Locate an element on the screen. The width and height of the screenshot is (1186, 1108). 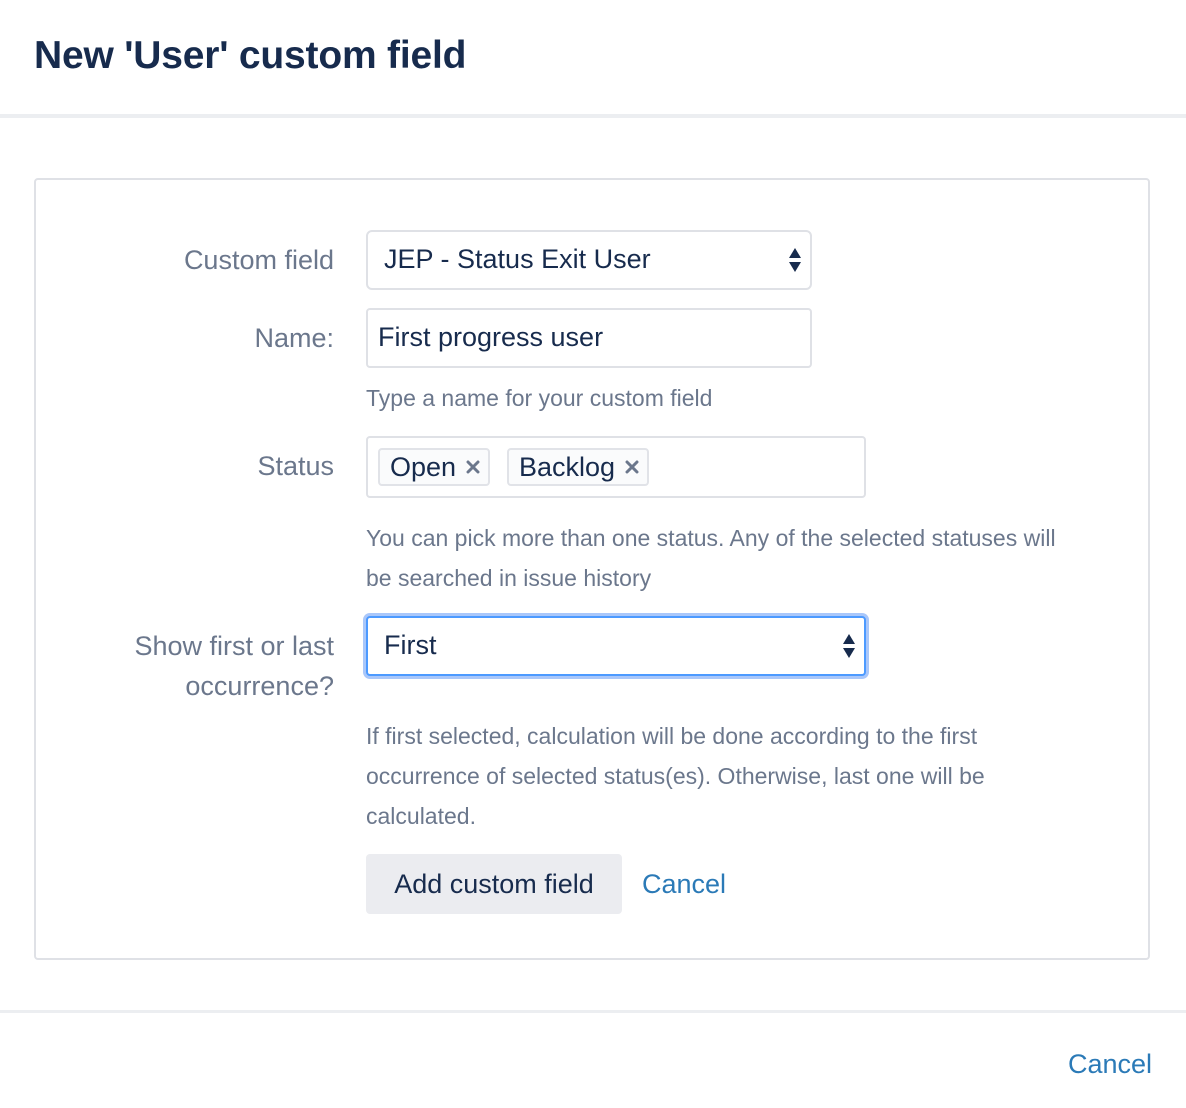
occurrence-select: First is located at coordinates (616, 646).